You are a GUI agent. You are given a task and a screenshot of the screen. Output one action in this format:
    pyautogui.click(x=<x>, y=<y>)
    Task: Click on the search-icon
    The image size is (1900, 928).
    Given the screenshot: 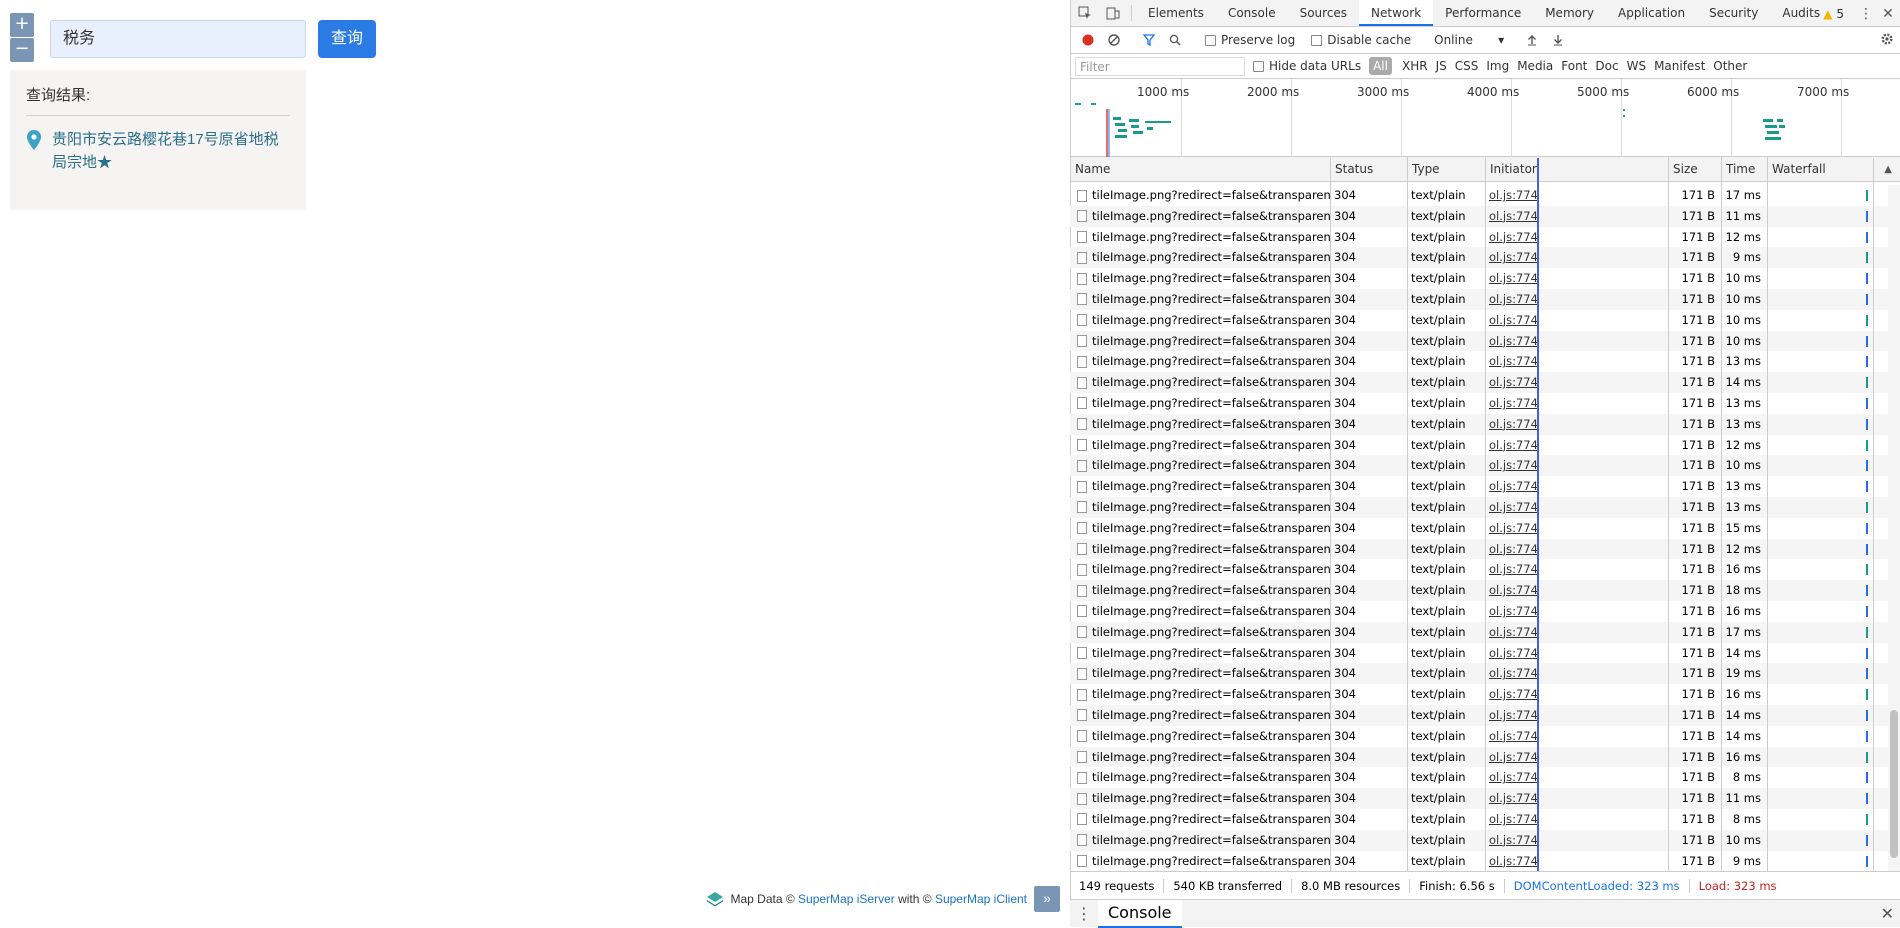 What is the action you would take?
    pyautogui.click(x=1175, y=40)
    